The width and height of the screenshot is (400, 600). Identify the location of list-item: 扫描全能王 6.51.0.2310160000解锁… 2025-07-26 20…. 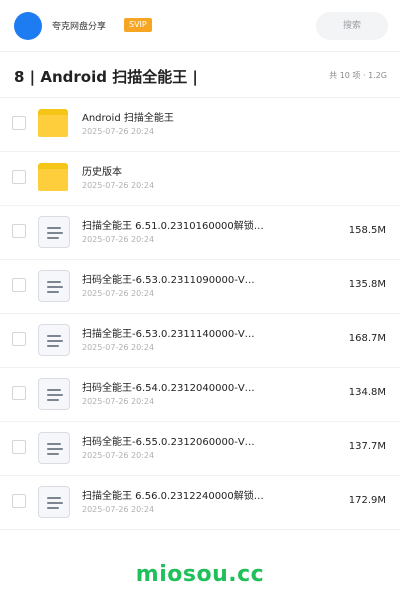
(200, 233).